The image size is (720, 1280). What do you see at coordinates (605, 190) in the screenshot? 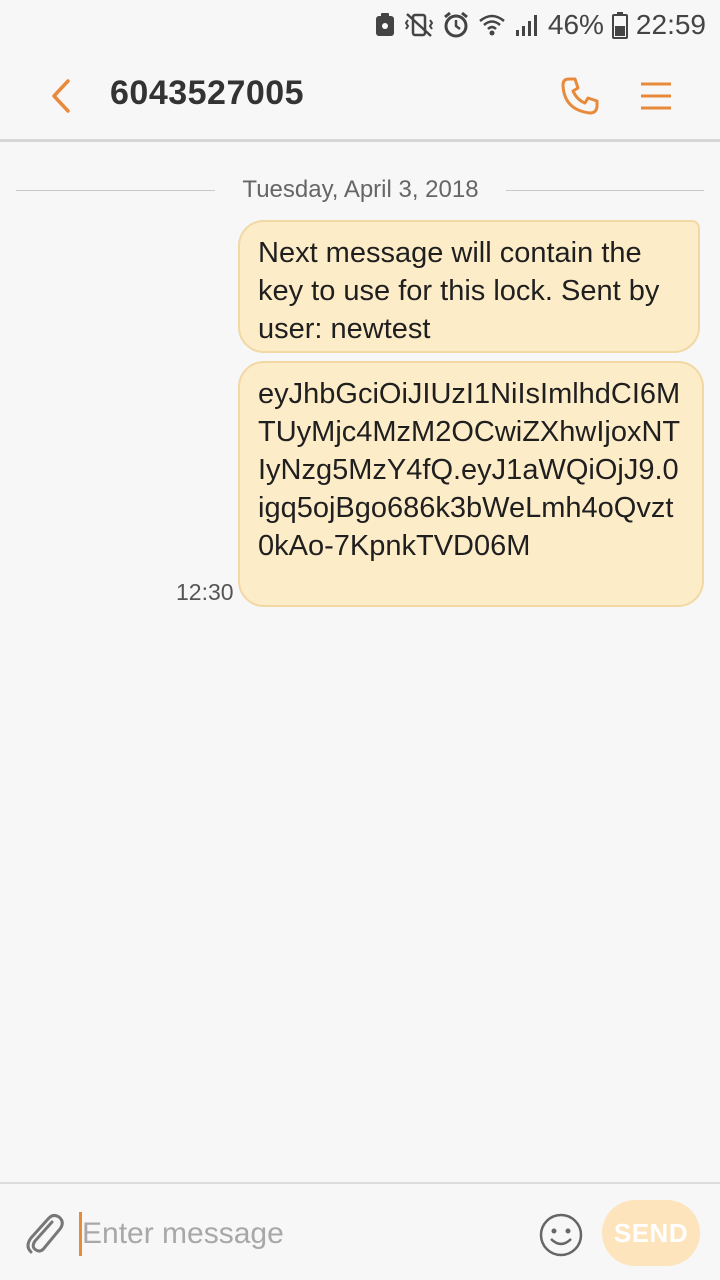
I see `divider-right` at bounding box center [605, 190].